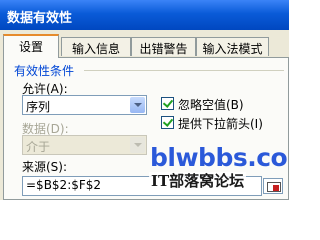  Describe the element at coordinates (144, 15) in the screenshot. I see `title-bar: 数据有效性` at that location.